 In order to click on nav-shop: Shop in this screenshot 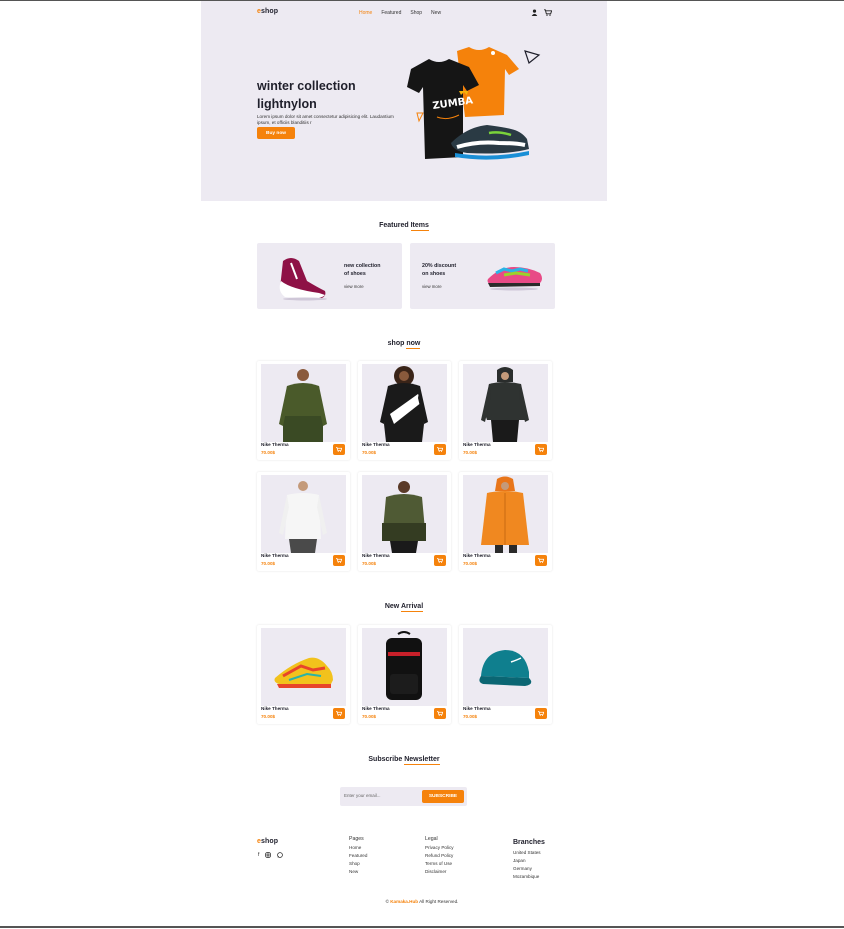, I will do `click(416, 13)`.